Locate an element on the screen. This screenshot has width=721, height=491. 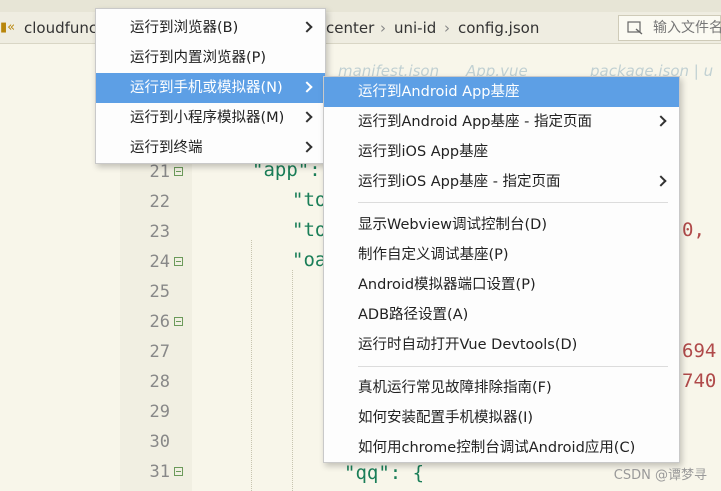
menu-item-ios-base: 运行到iOS App基座 is located at coordinates (501, 152).